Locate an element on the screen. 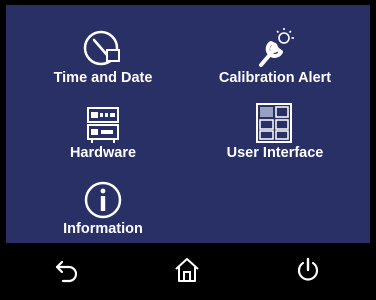 The image size is (376, 300). clock-icon is located at coordinates (103, 45).